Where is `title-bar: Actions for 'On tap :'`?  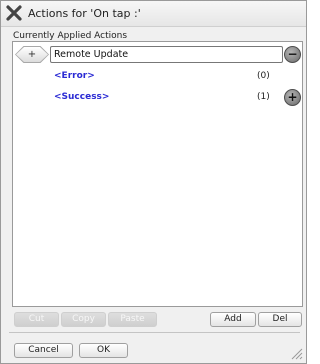 title-bar: Actions for 'On tap :' is located at coordinates (153, 14).